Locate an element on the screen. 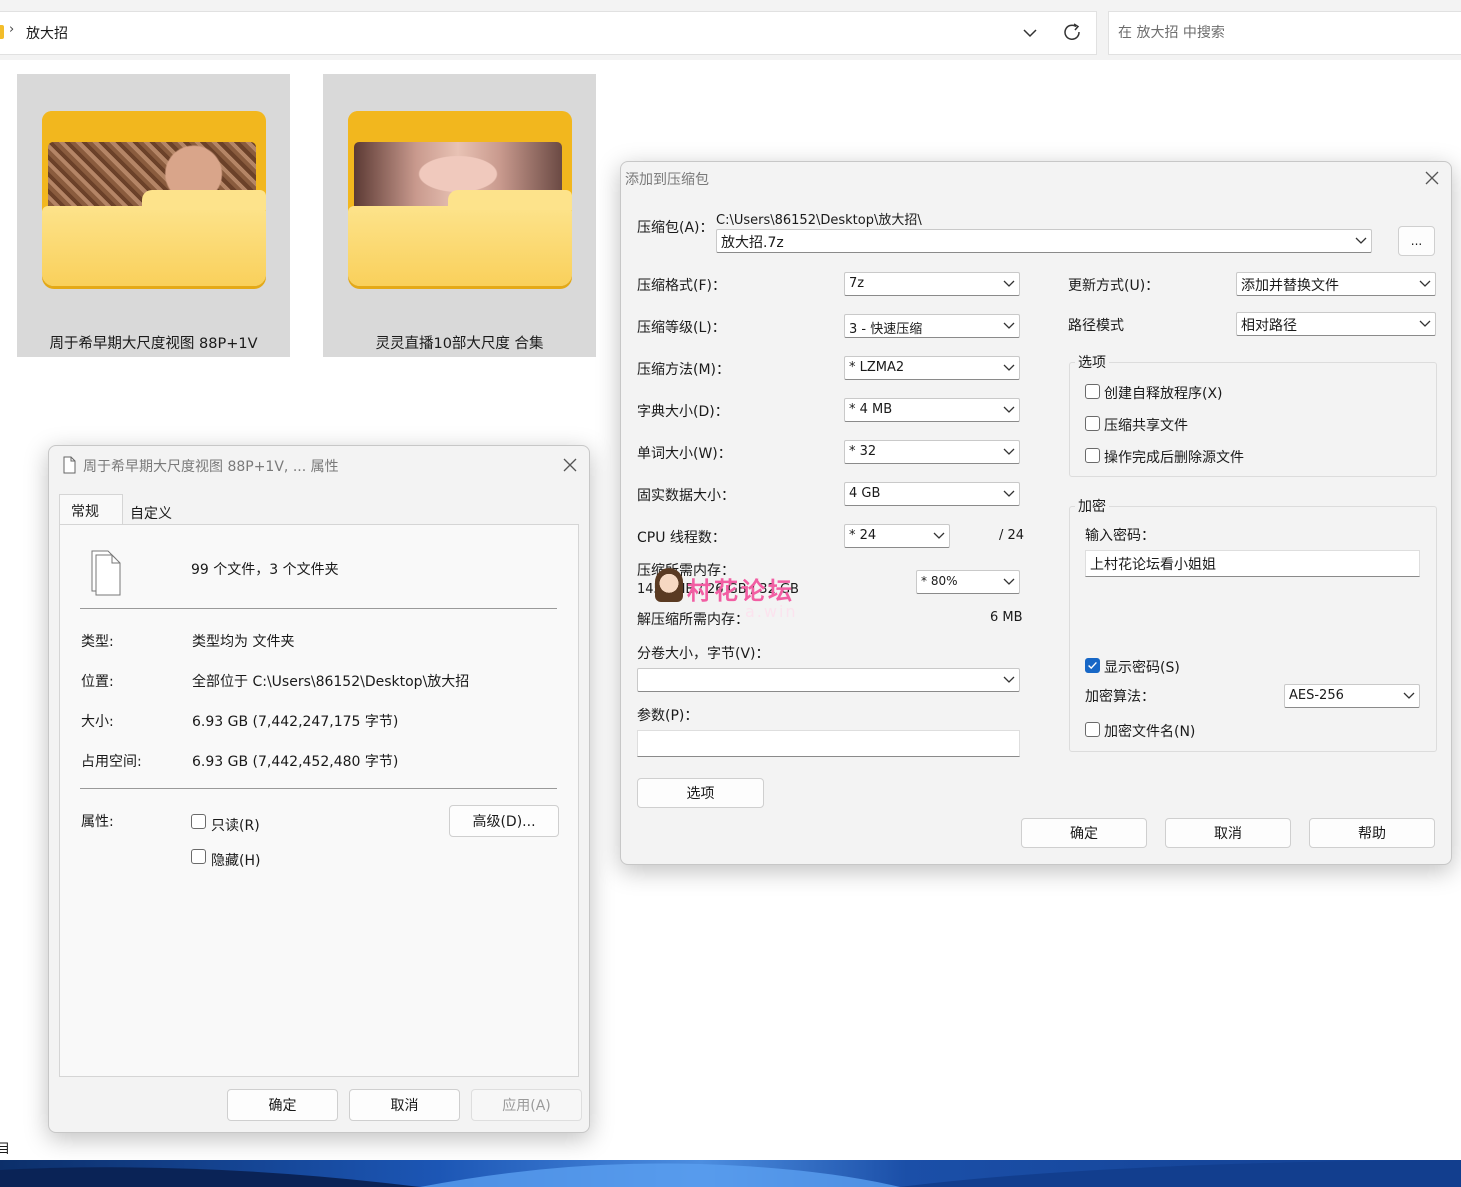  method-label: 压缩方法(M)： is located at coordinates (684, 370).